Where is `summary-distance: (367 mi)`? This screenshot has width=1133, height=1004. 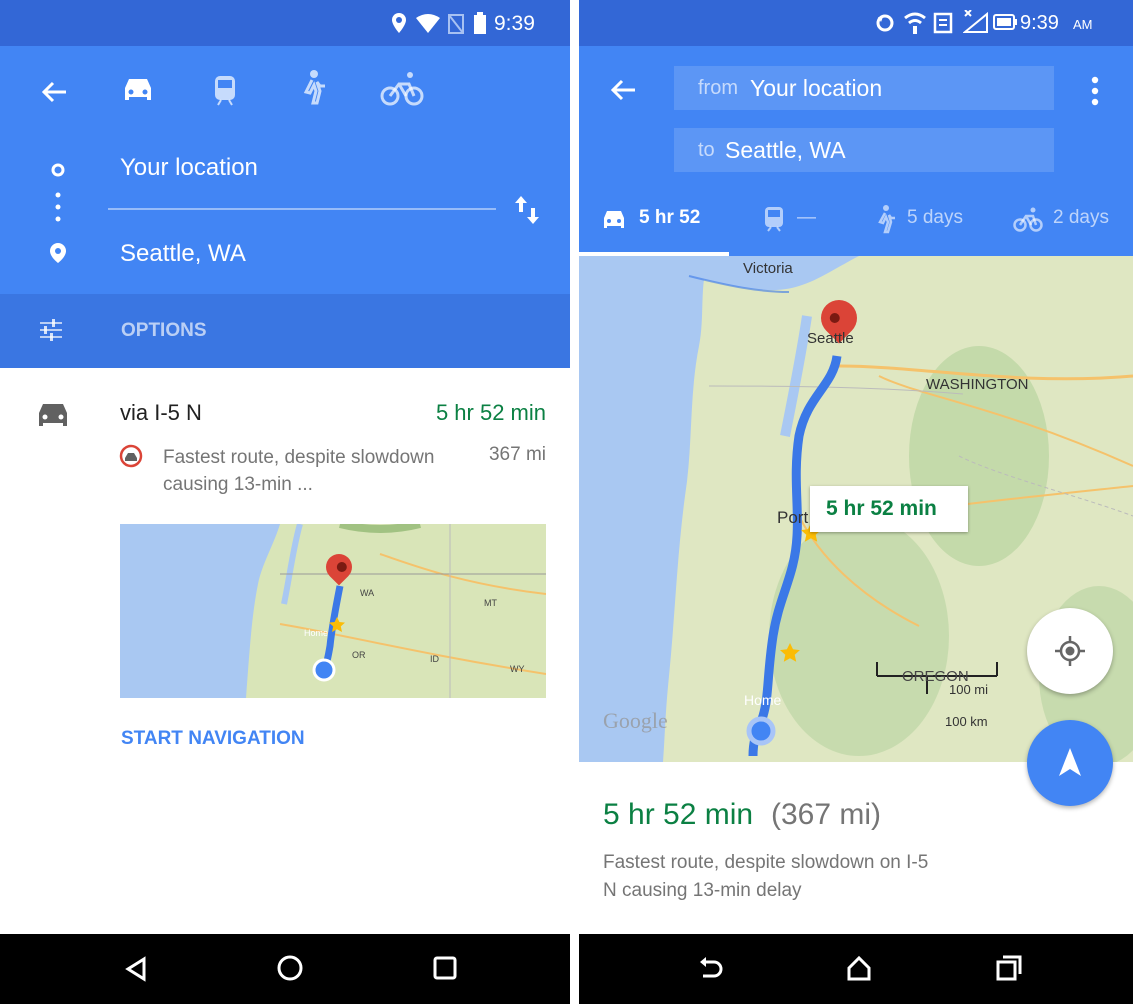 summary-distance: (367 mi) is located at coordinates (826, 814).